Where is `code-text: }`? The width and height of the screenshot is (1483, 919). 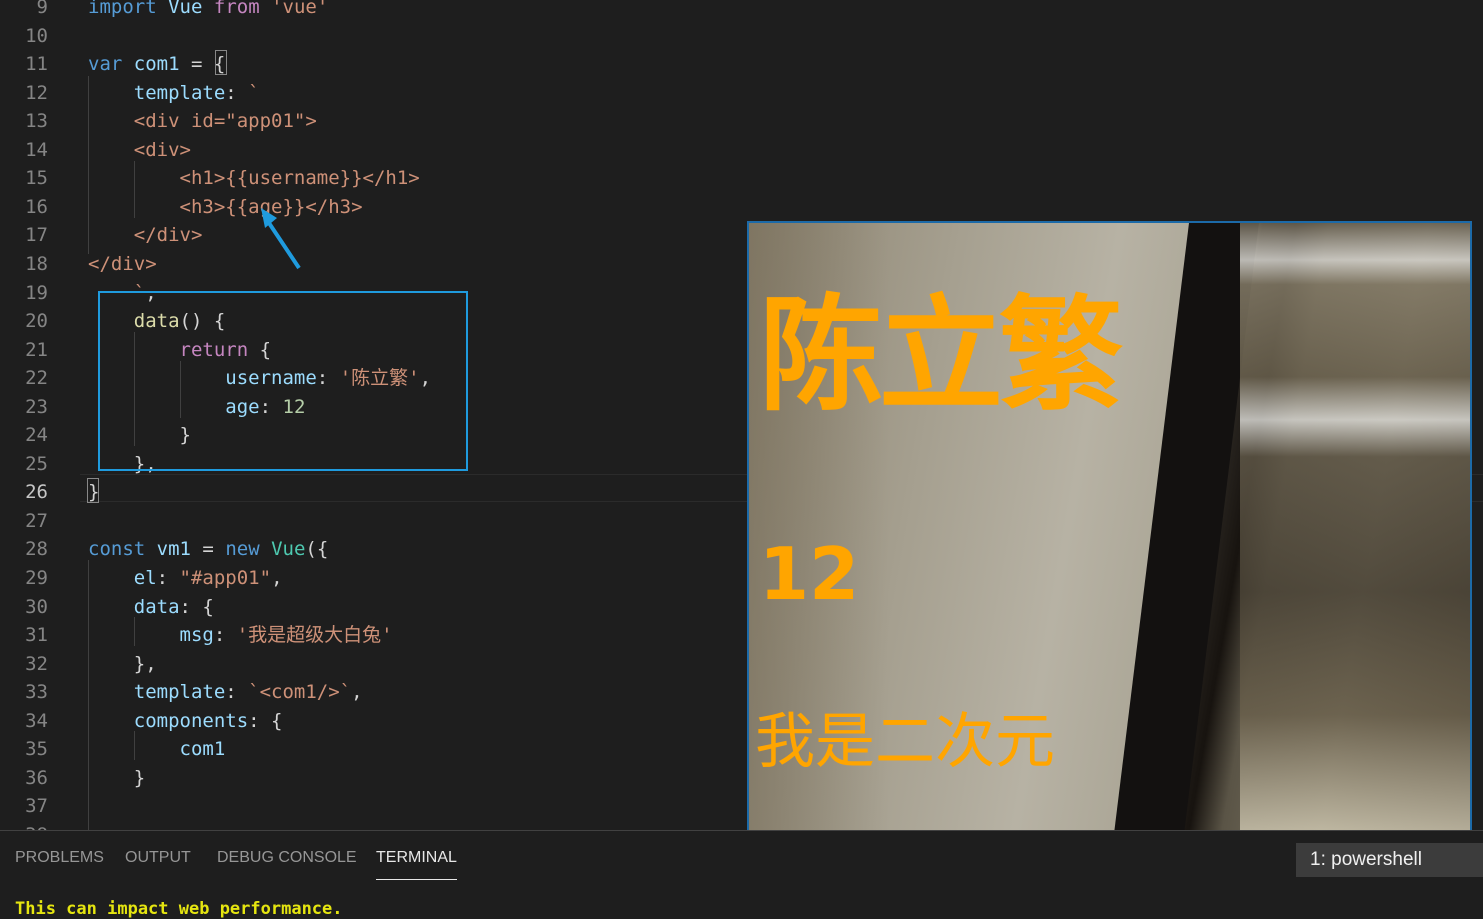 code-text: } is located at coordinates (116, 778).